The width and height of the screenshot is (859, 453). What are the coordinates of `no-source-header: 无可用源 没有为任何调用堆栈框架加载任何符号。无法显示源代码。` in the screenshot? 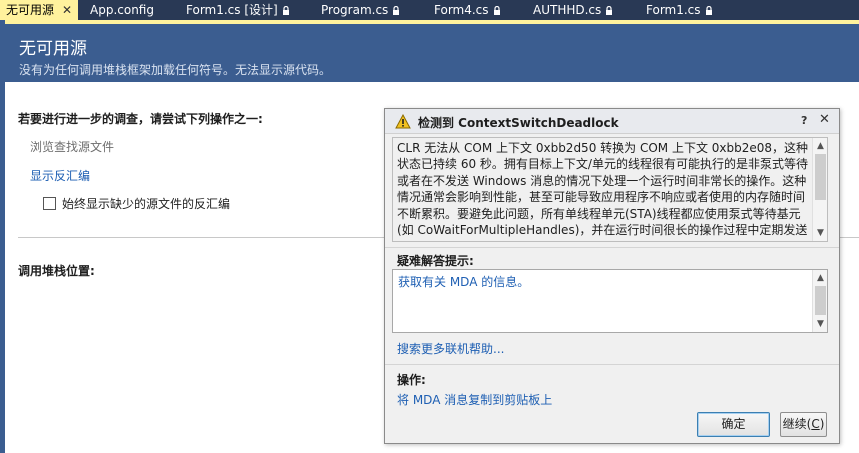 It's located at (432, 51).